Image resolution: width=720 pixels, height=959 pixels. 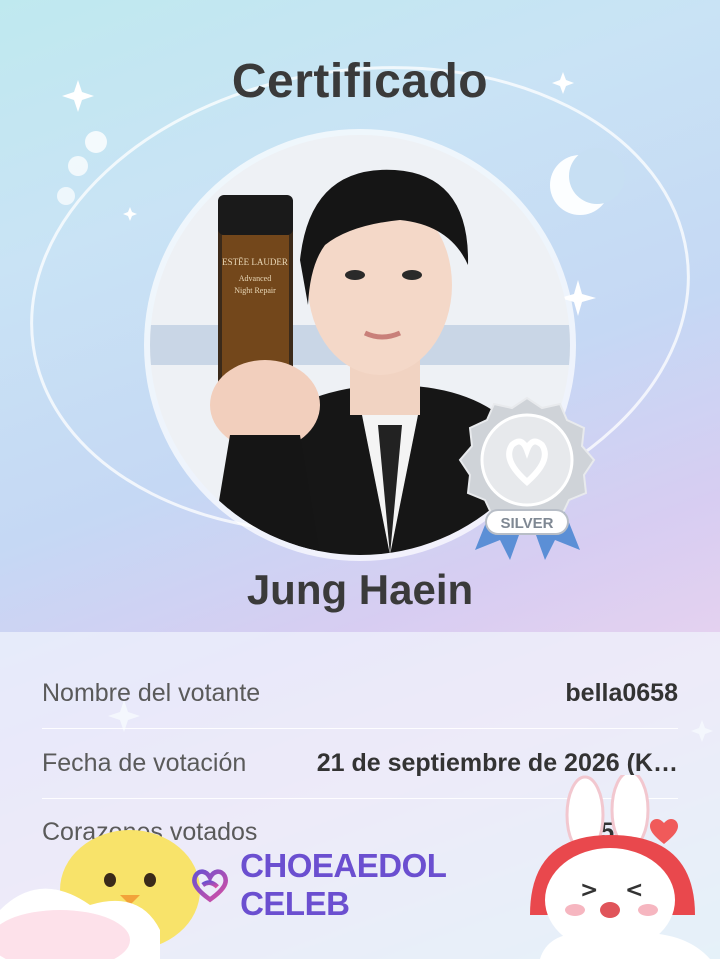 I want to click on moon-icon, so click(x=587, y=181).